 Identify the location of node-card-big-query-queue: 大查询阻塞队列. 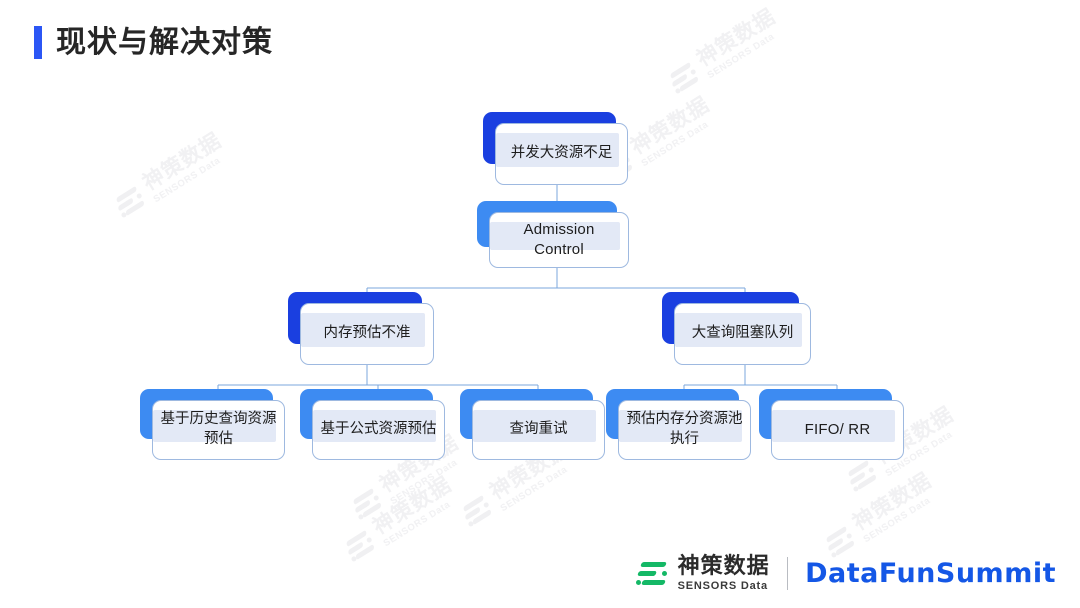
(742, 334).